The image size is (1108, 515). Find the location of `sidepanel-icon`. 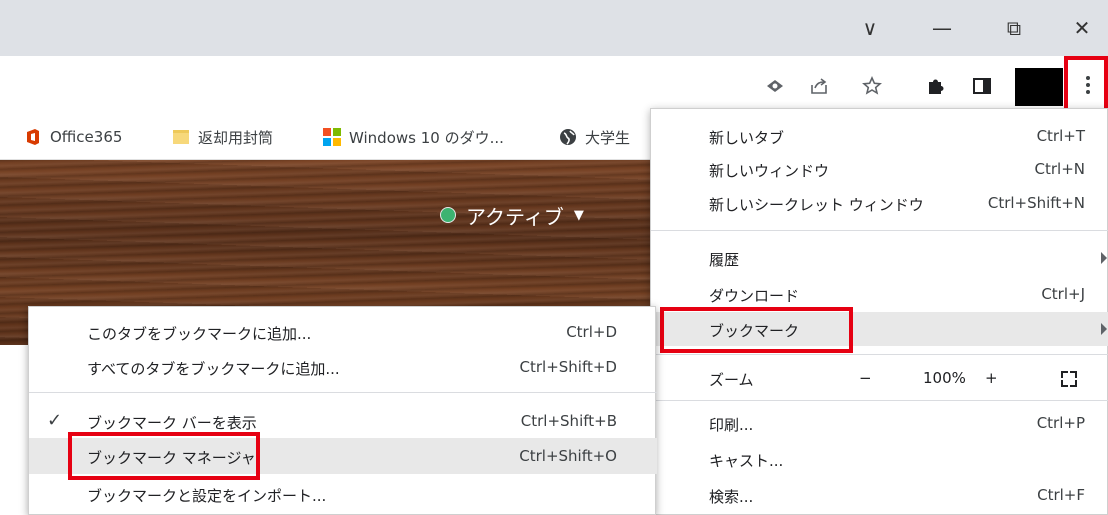

sidepanel-icon is located at coordinates (982, 86).